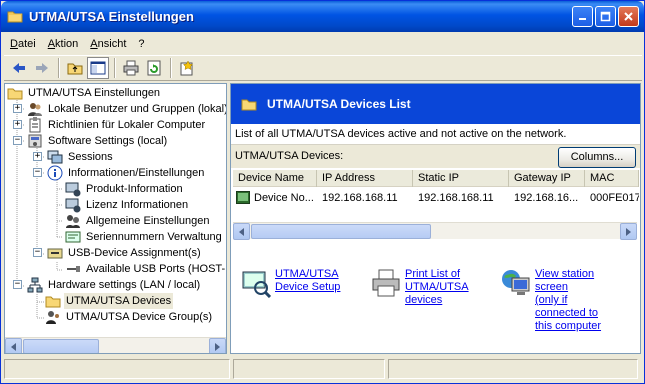 The image size is (645, 384). What do you see at coordinates (605, 16) in the screenshot?
I see `maximize-button` at bounding box center [605, 16].